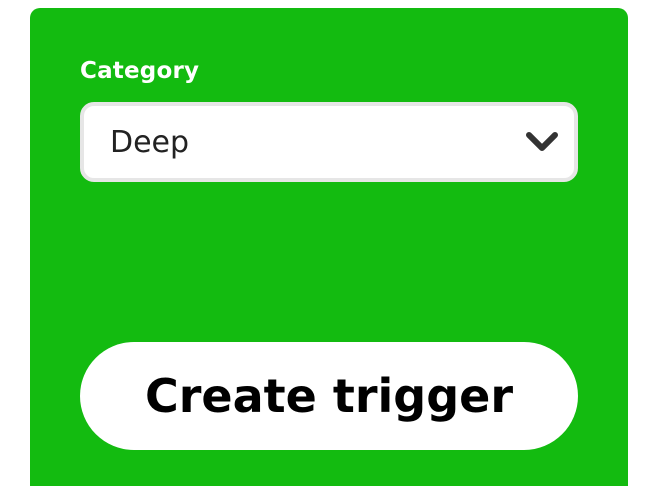 Image resolution: width=657 pixels, height=486 pixels. I want to click on category-select: Deep, so click(329, 142).